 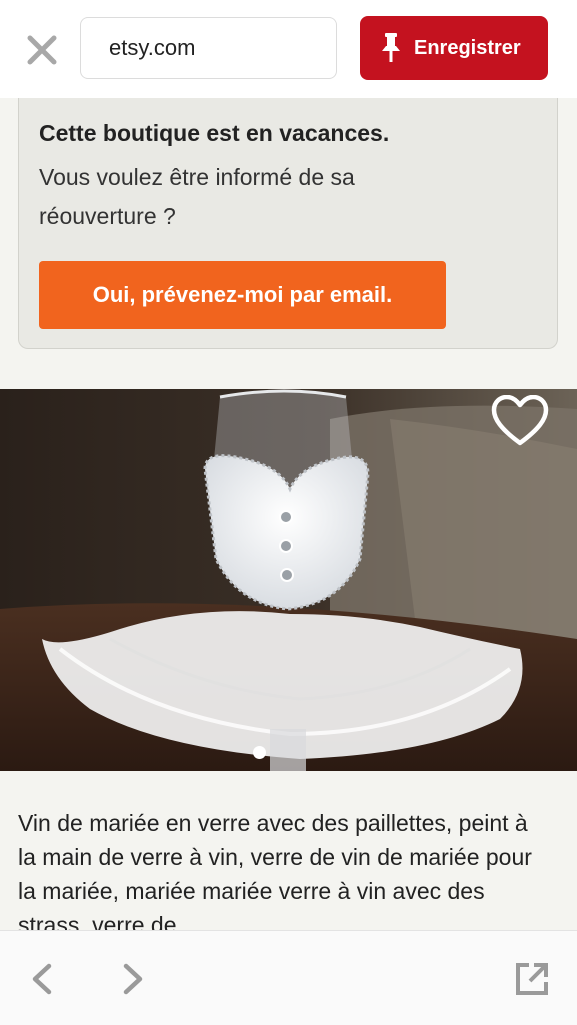 I want to click on pushpin-icon, so click(x=391, y=48).